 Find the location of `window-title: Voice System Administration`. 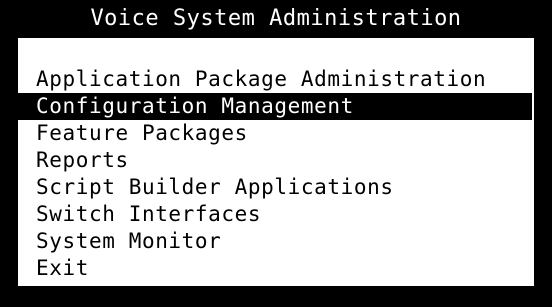

window-title: Voice System Administration is located at coordinates (276, 19).